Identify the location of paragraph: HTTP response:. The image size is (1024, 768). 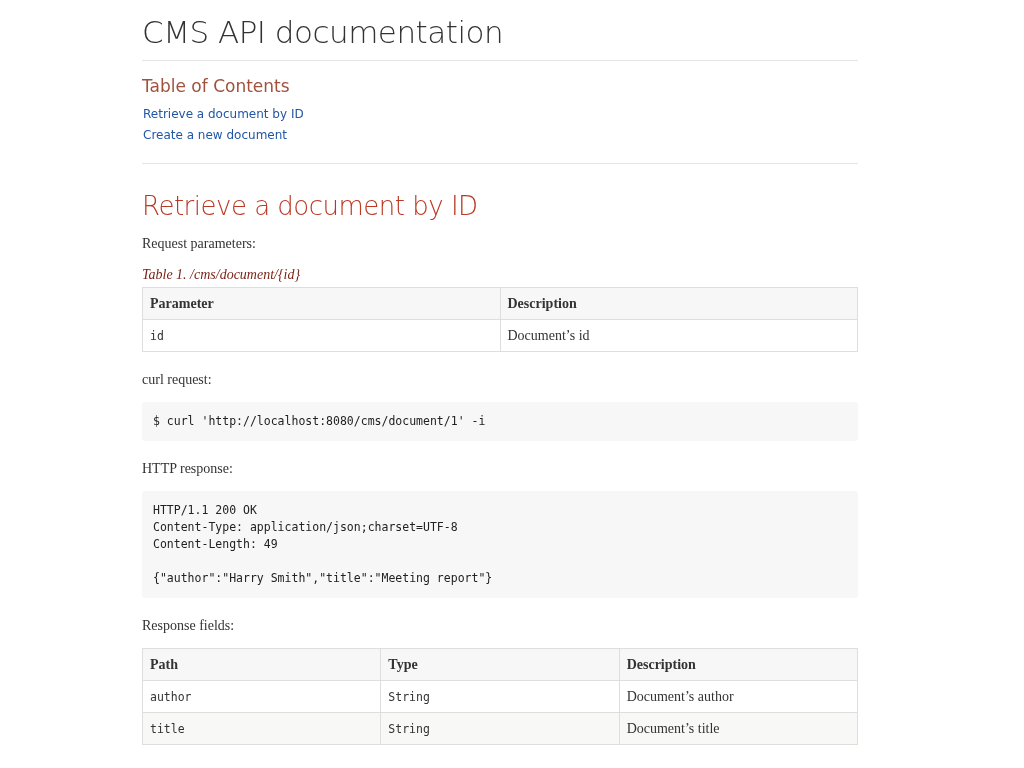
(188, 469).